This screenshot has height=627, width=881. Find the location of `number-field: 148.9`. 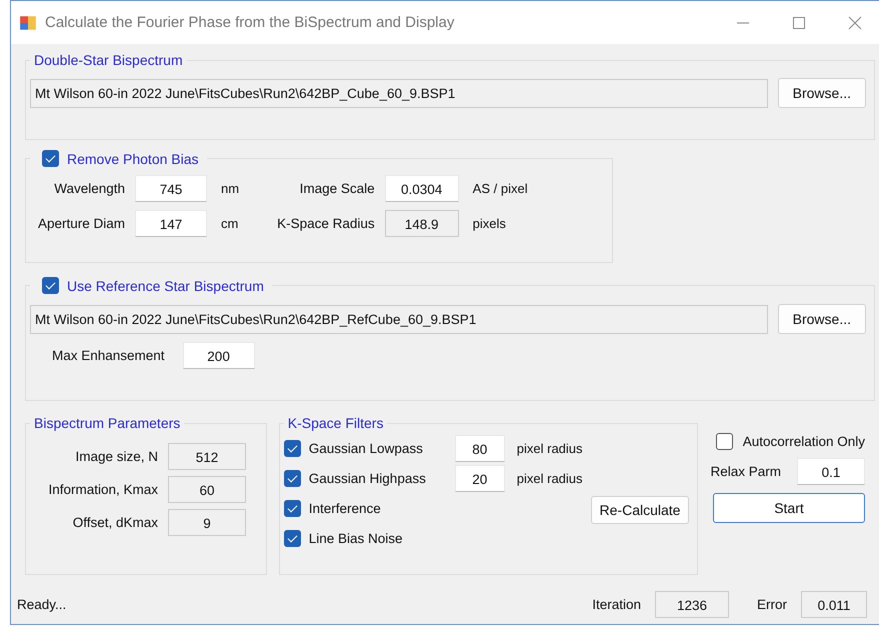

number-field: 148.9 is located at coordinates (421, 223).